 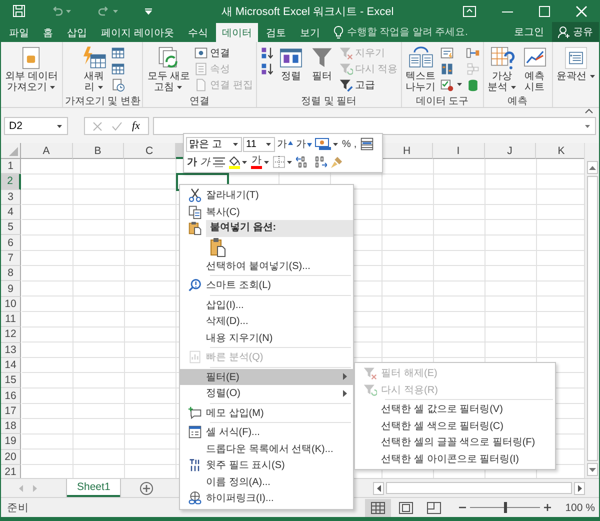 I want to click on ribbon-button: 윤곽선, so click(x=576, y=69).